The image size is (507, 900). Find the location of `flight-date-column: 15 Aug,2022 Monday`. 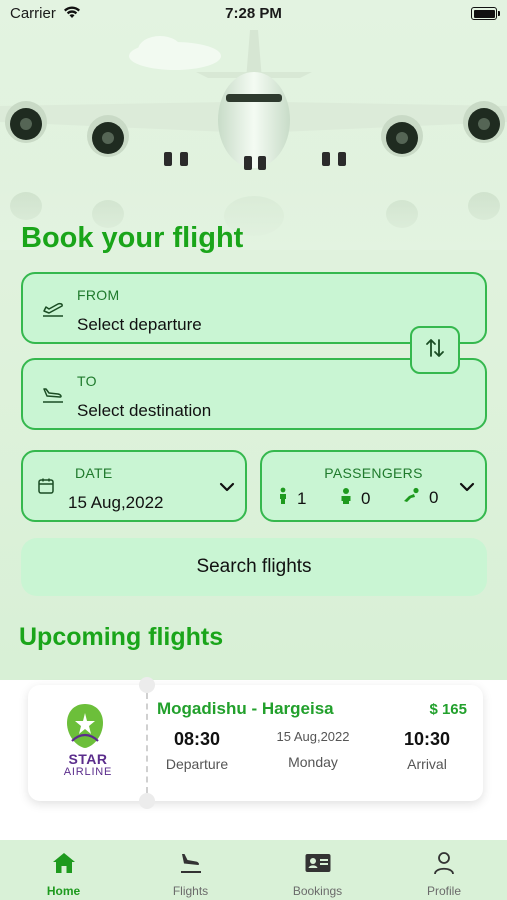

flight-date-column: 15 Aug,2022 Monday is located at coordinates (313, 749).